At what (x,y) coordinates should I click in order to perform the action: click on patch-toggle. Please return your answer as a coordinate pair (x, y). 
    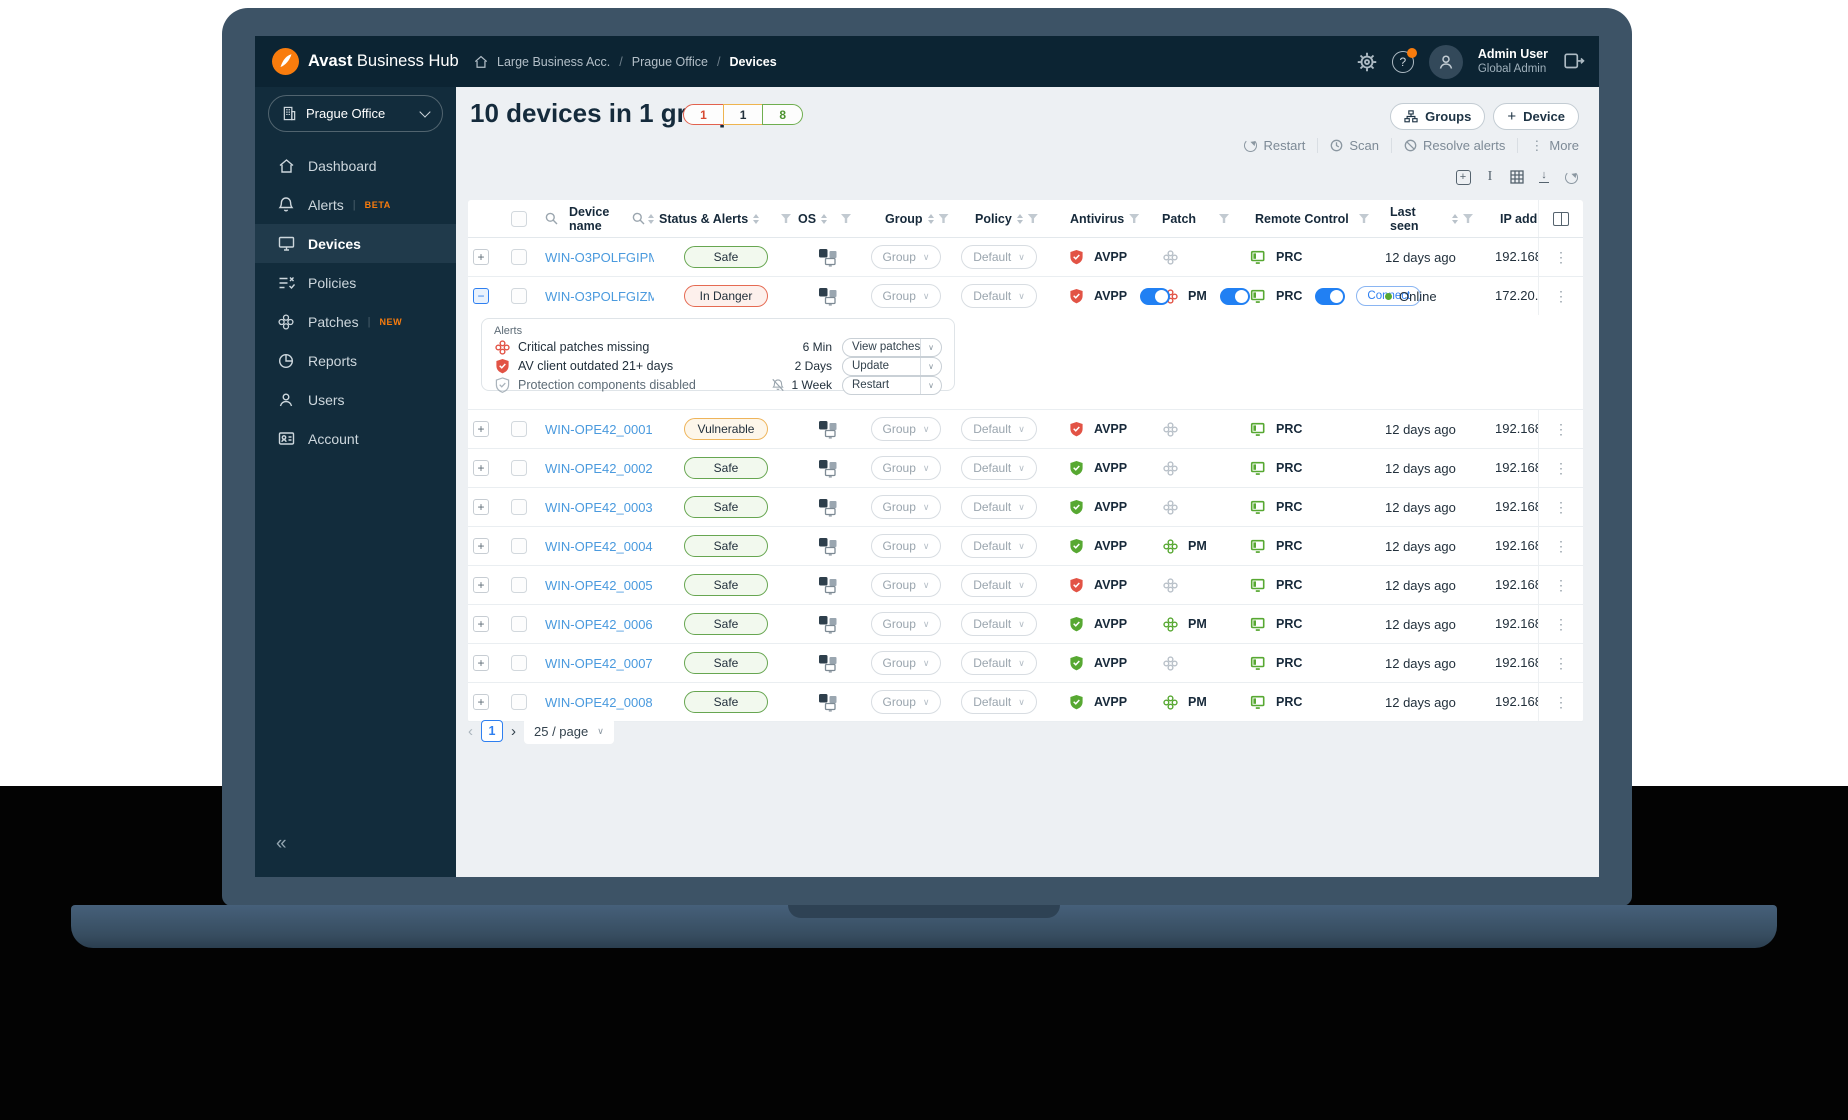
    Looking at the image, I should click on (1234, 296).